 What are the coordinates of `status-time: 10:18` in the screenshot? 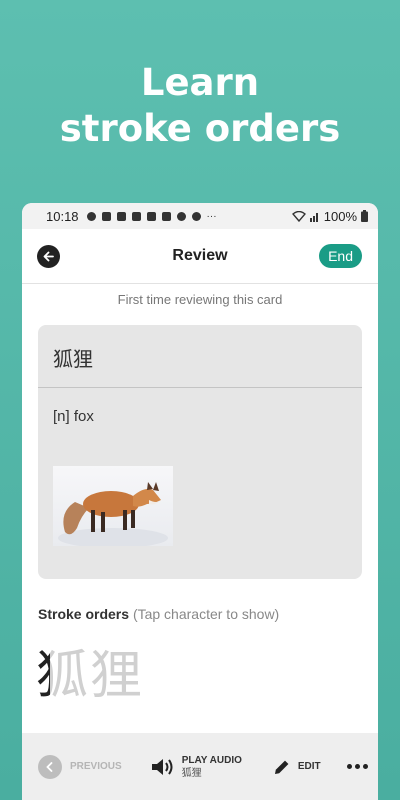 It's located at (62, 216).